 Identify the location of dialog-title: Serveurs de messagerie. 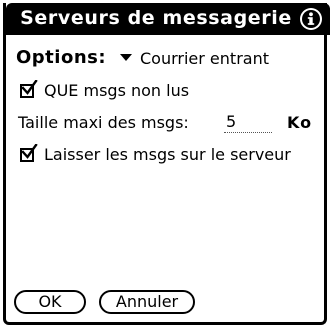
(156, 18).